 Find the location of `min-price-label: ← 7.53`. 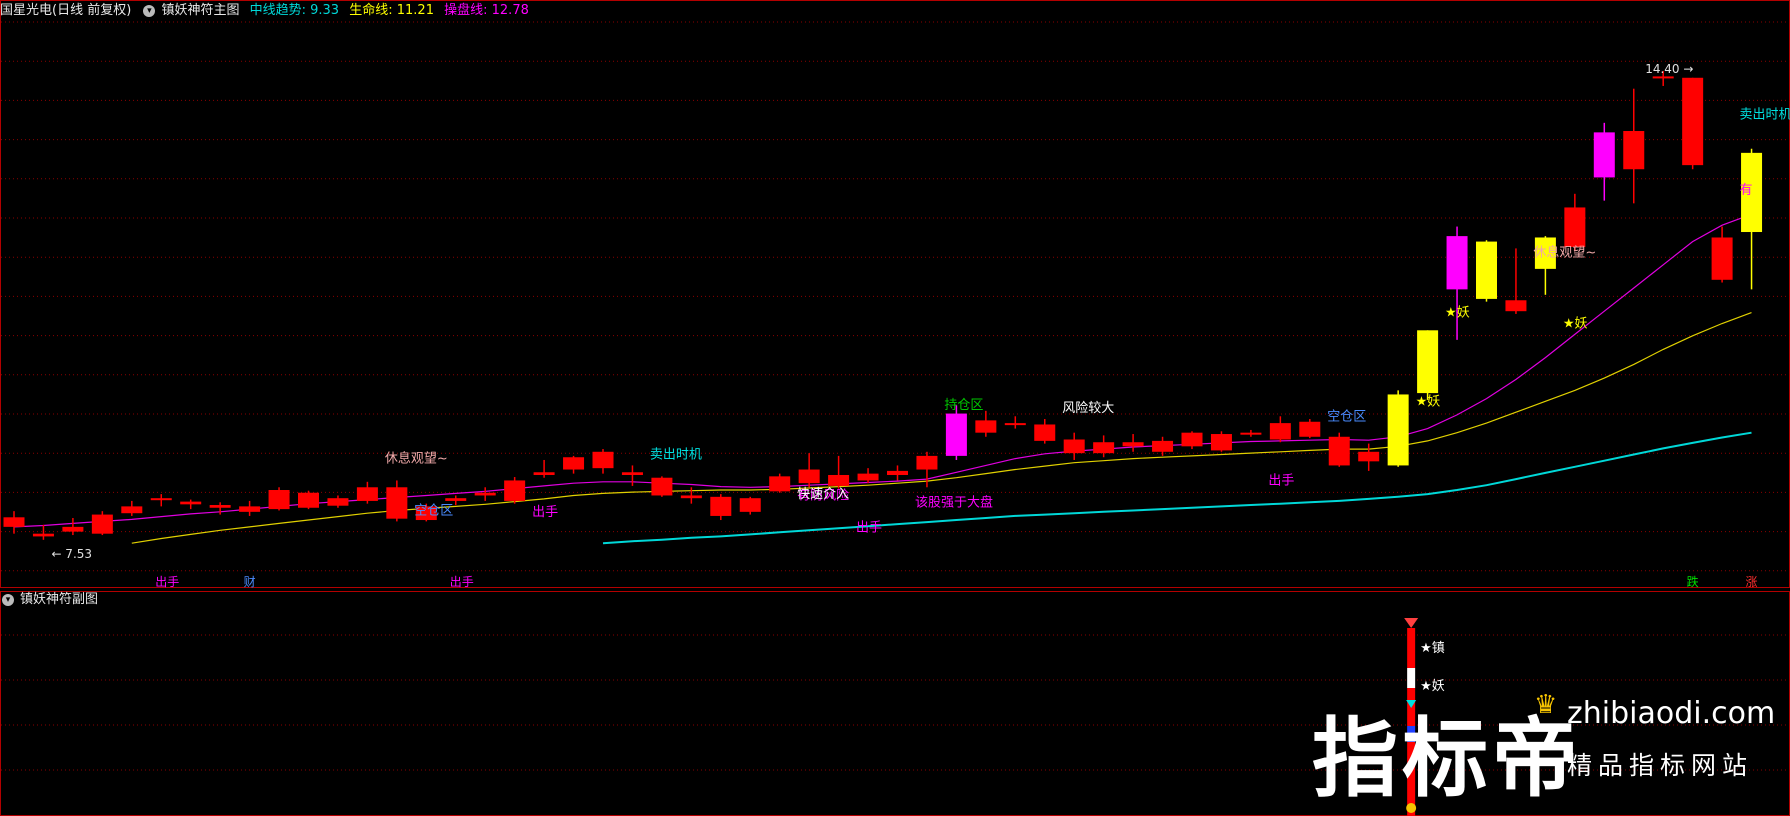

min-price-label: ← 7.53 is located at coordinates (71, 554).